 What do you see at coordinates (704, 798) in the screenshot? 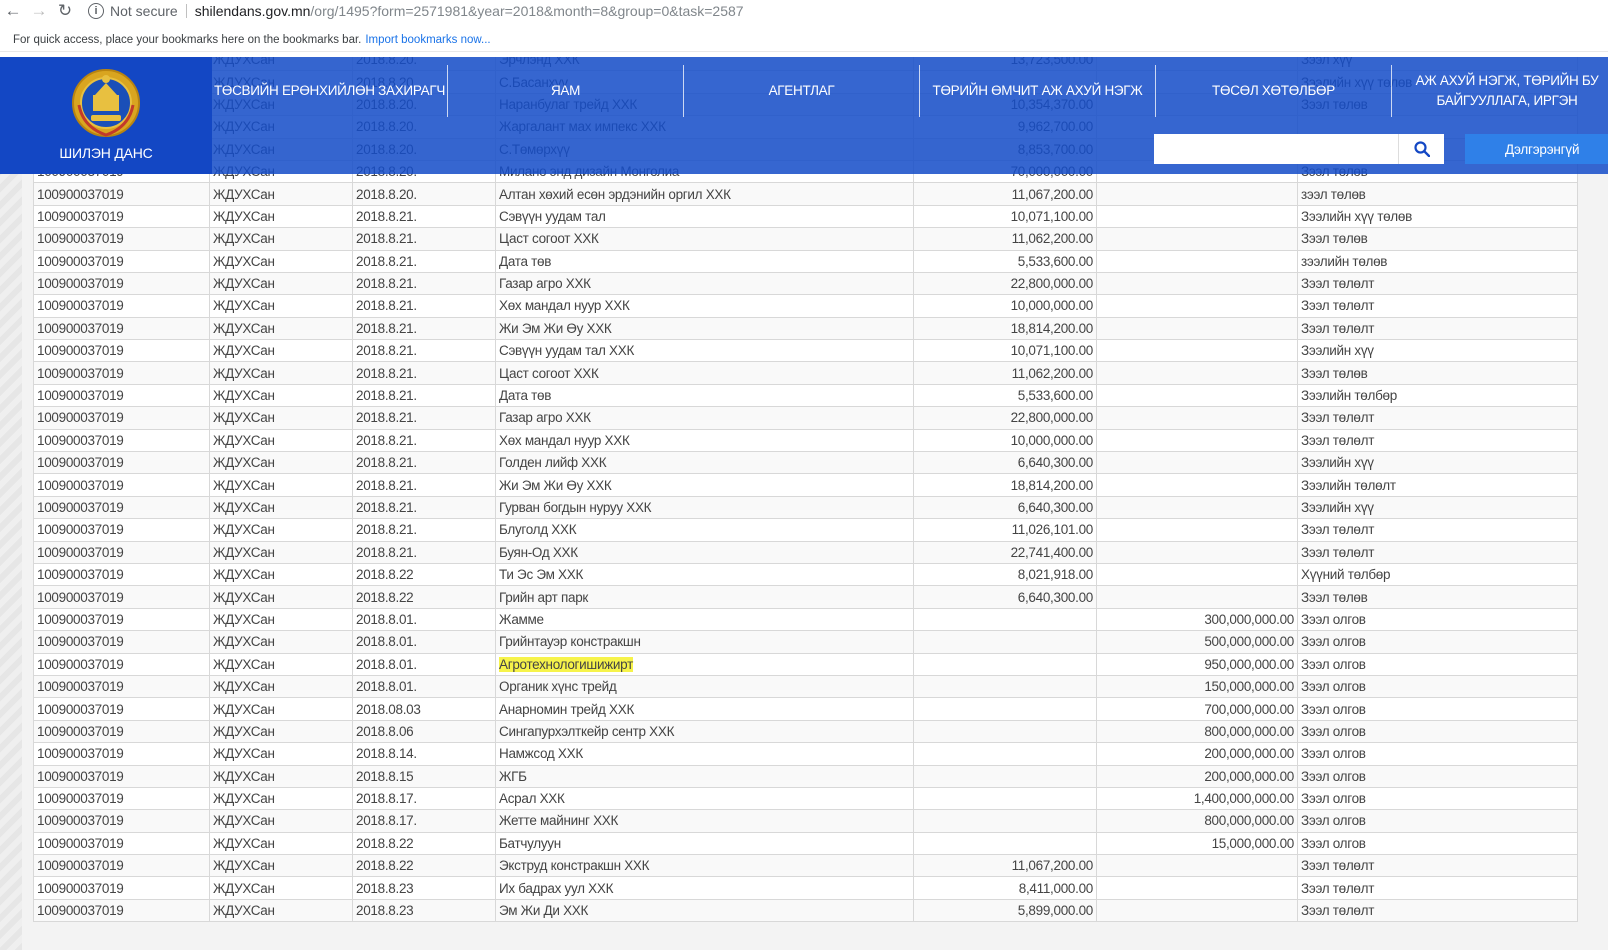
I see `cell-counterparty: Асрал ХХК` at bounding box center [704, 798].